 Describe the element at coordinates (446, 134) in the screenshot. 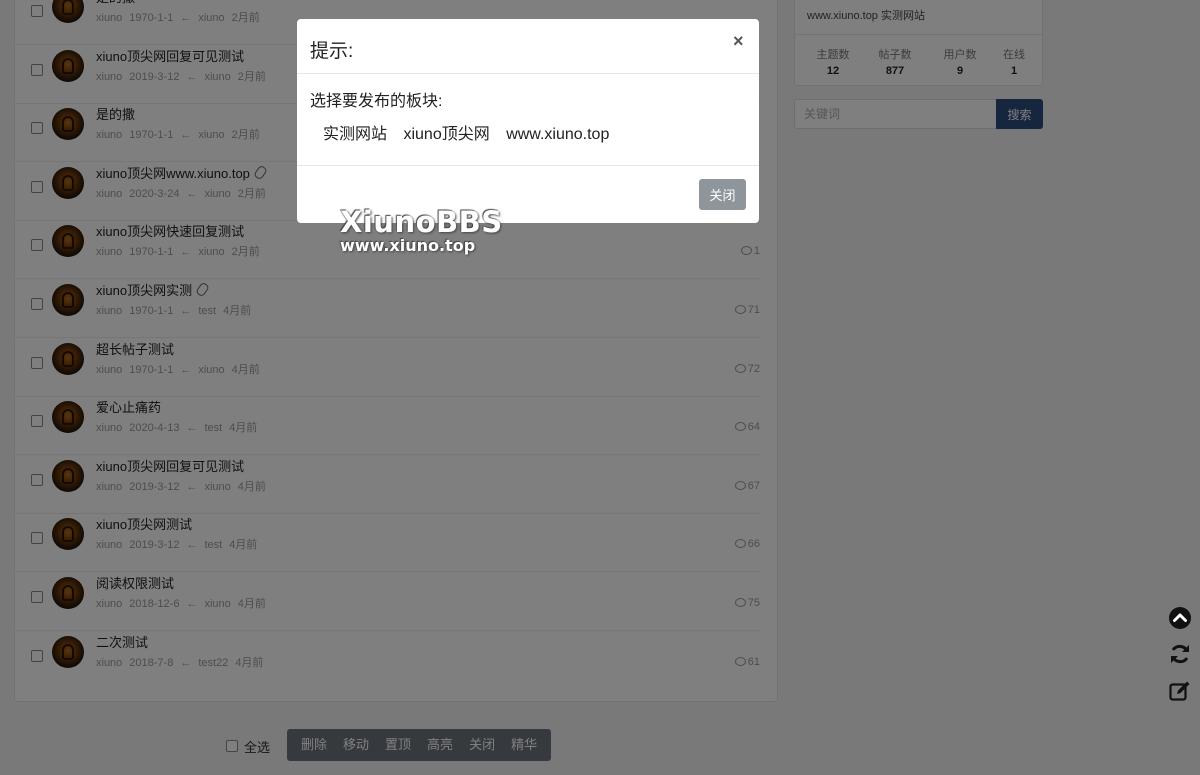

I see `forum-option-xiuno: xiuno顶尖网` at that location.